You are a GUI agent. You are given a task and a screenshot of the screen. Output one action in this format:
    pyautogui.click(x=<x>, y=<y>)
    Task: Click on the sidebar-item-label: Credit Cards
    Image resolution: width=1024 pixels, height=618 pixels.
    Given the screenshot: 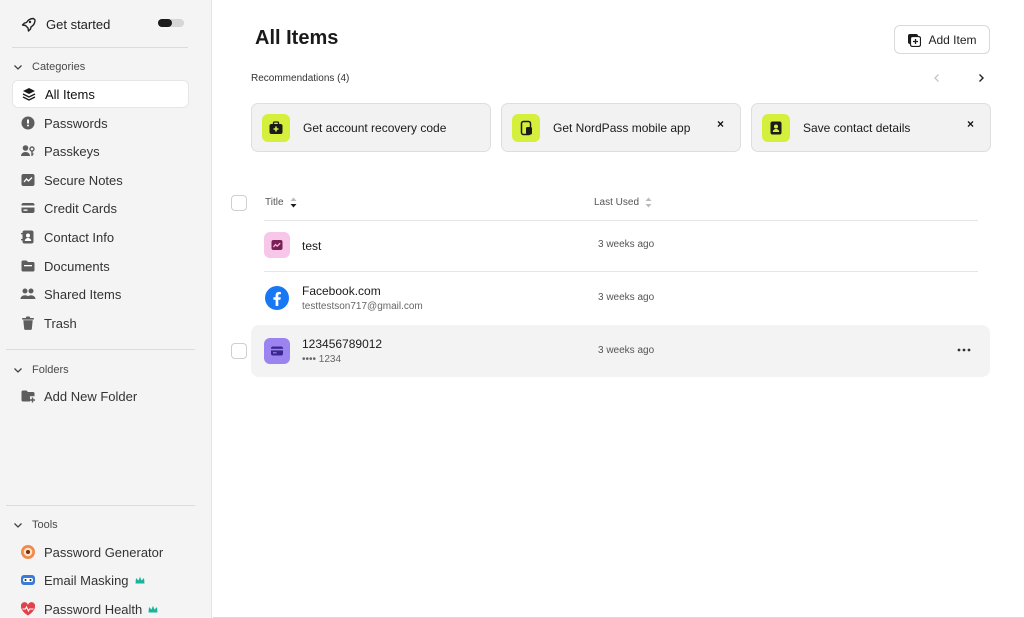 What is the action you would take?
    pyautogui.click(x=80, y=208)
    